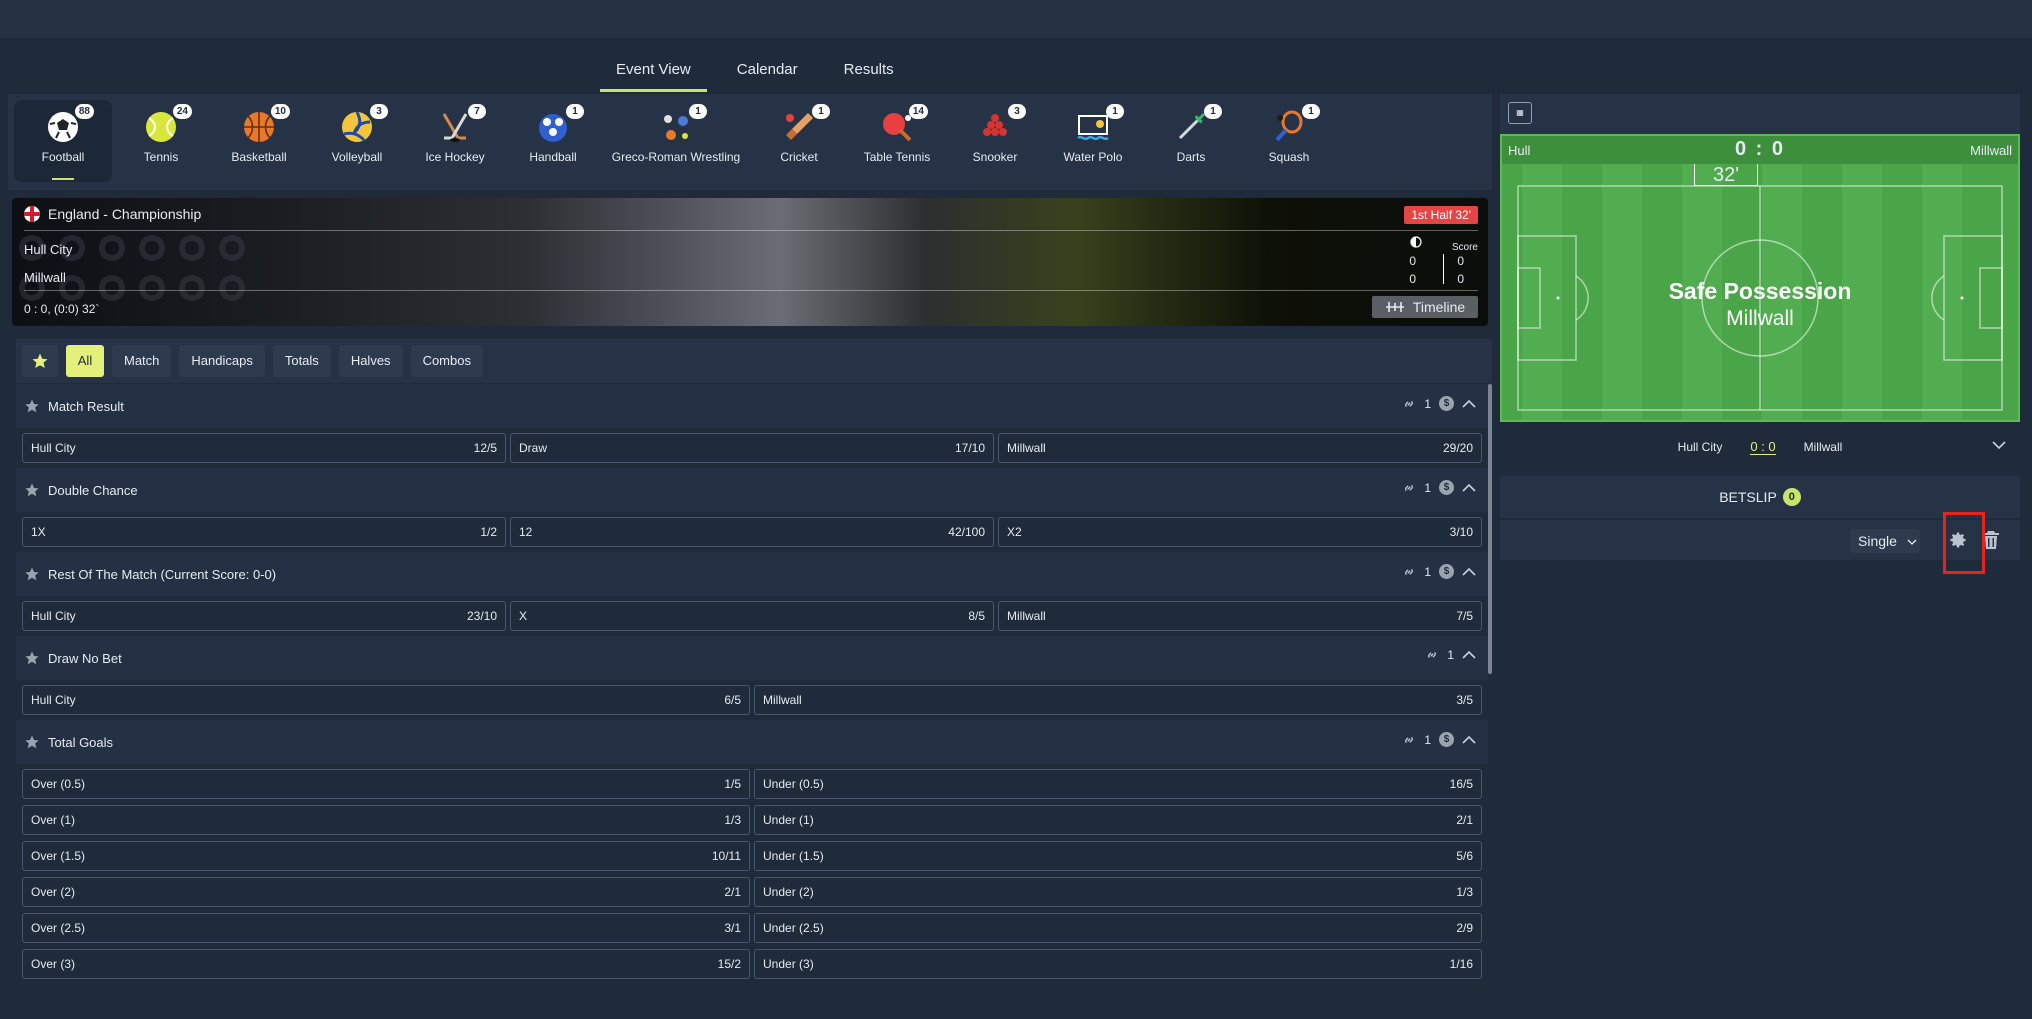 The width and height of the screenshot is (2032, 1019). What do you see at coordinates (386, 892) in the screenshot?
I see `odds-button: Over (2) 2/1` at bounding box center [386, 892].